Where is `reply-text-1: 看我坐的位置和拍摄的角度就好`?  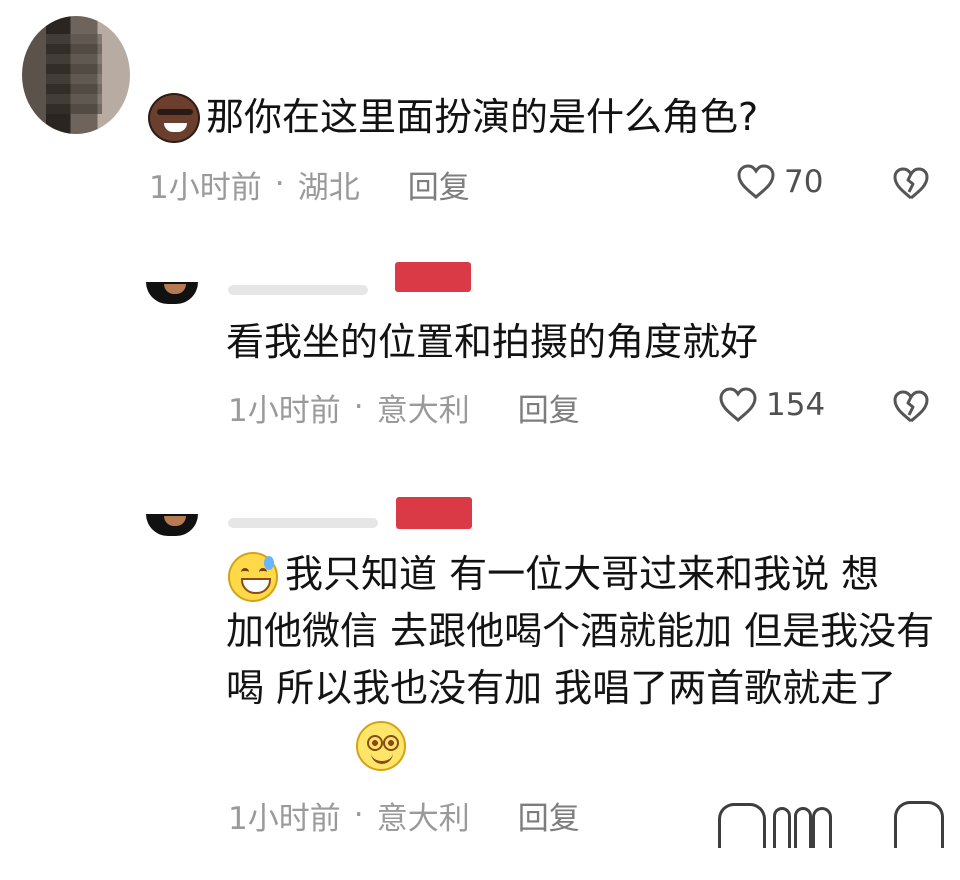 reply-text-1: 看我坐的位置和拍摄的角度就好 is located at coordinates (492, 342).